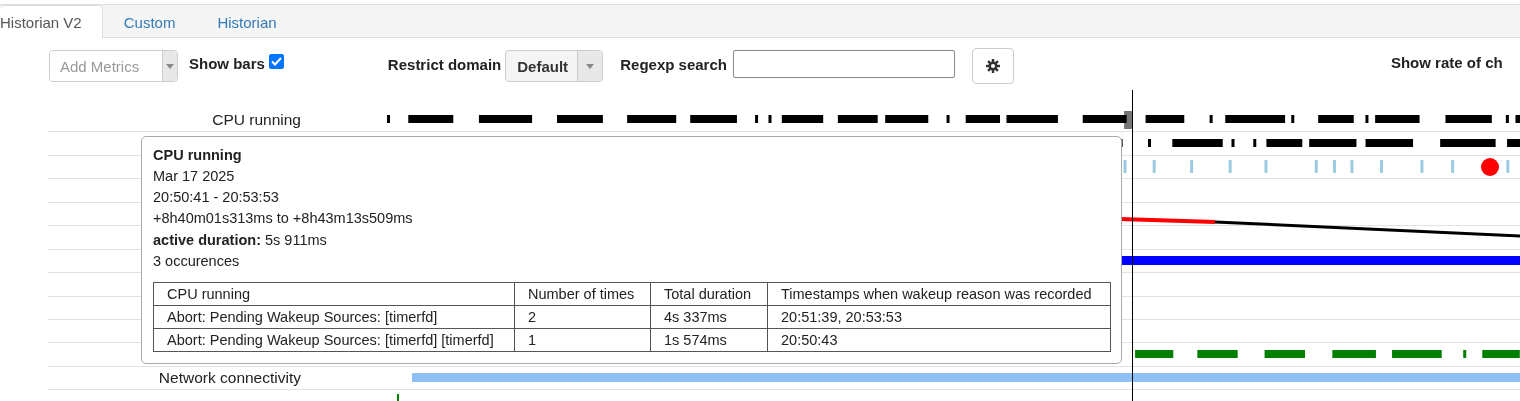  I want to click on tab: Historian, so click(247, 21).